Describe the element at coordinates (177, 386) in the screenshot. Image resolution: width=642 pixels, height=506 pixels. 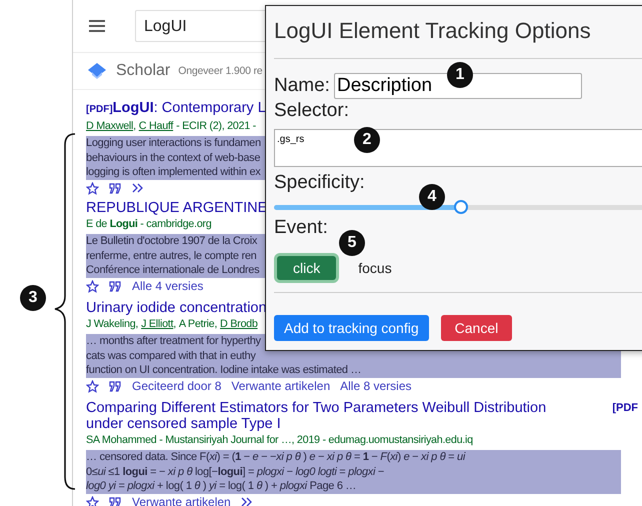
I see `result-link: Geciteerd door 8` at that location.